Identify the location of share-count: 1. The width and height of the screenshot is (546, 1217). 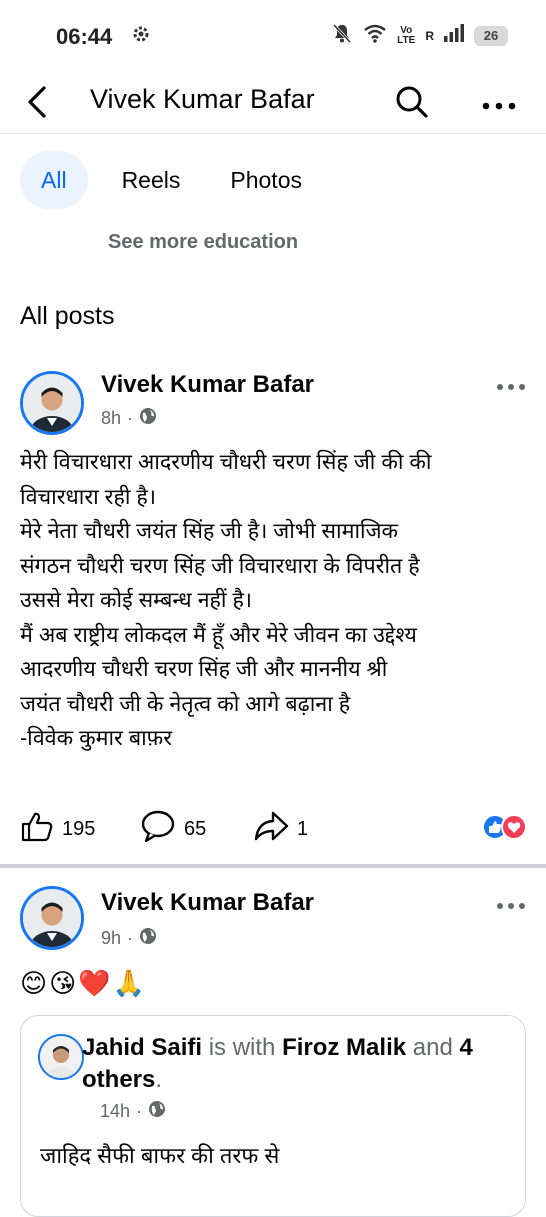
(303, 828).